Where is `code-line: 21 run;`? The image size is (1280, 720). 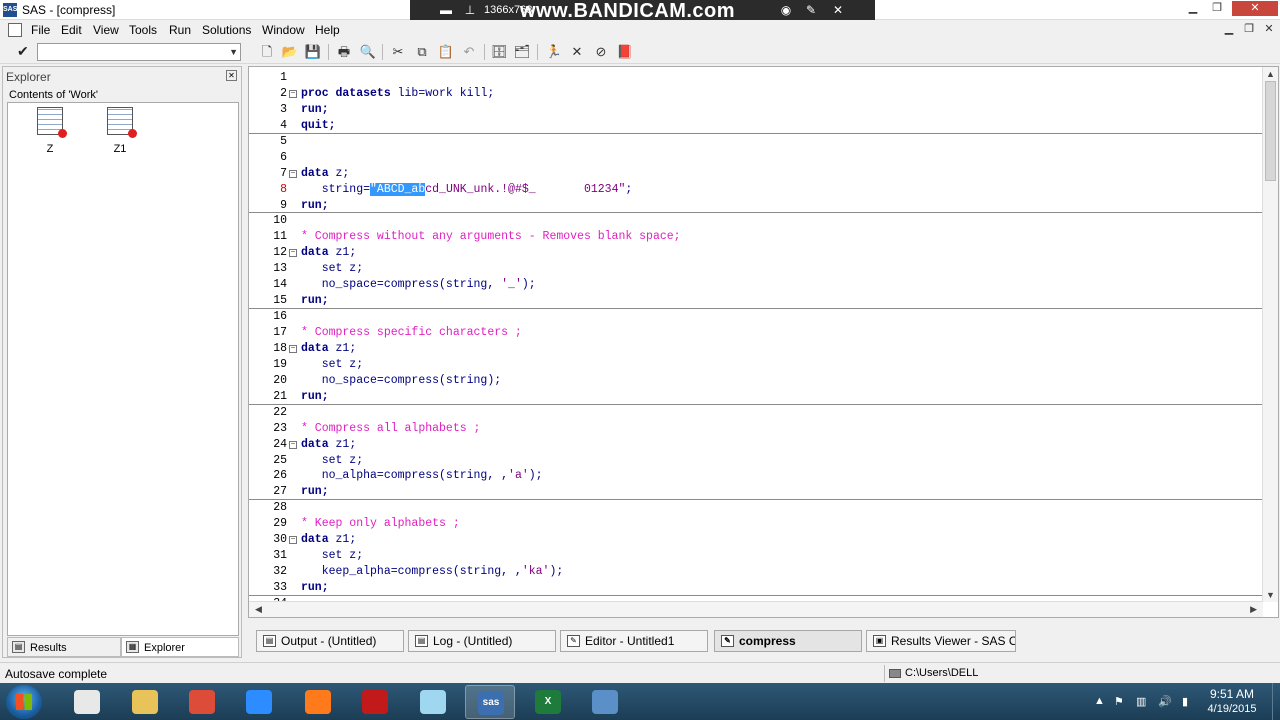
code-line: 21 run; is located at coordinates (756, 397).